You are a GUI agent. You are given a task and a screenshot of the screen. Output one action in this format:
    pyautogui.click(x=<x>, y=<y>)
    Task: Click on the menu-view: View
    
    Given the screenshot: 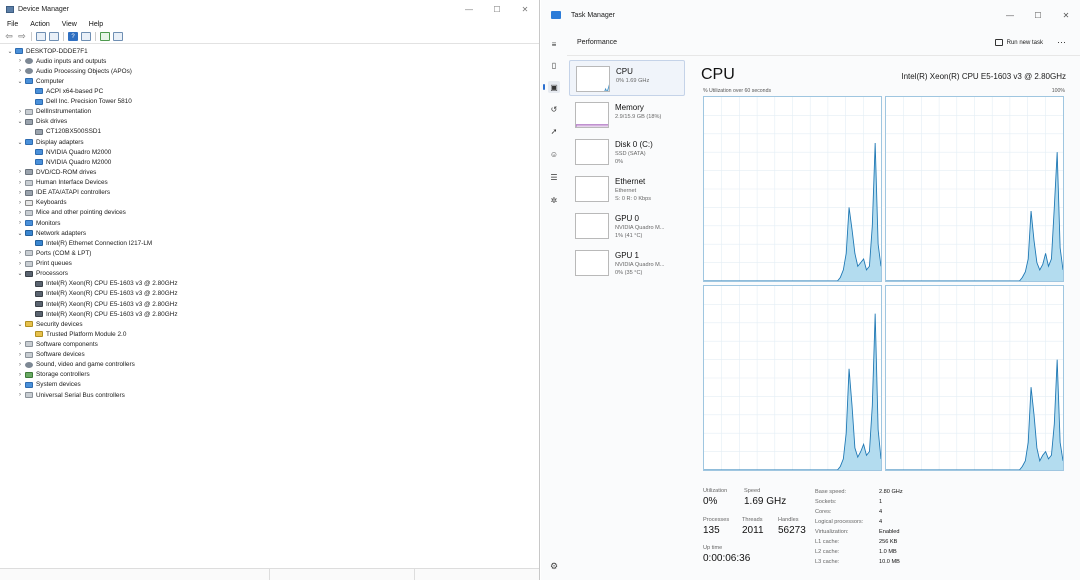 What is the action you would take?
    pyautogui.click(x=69, y=24)
    